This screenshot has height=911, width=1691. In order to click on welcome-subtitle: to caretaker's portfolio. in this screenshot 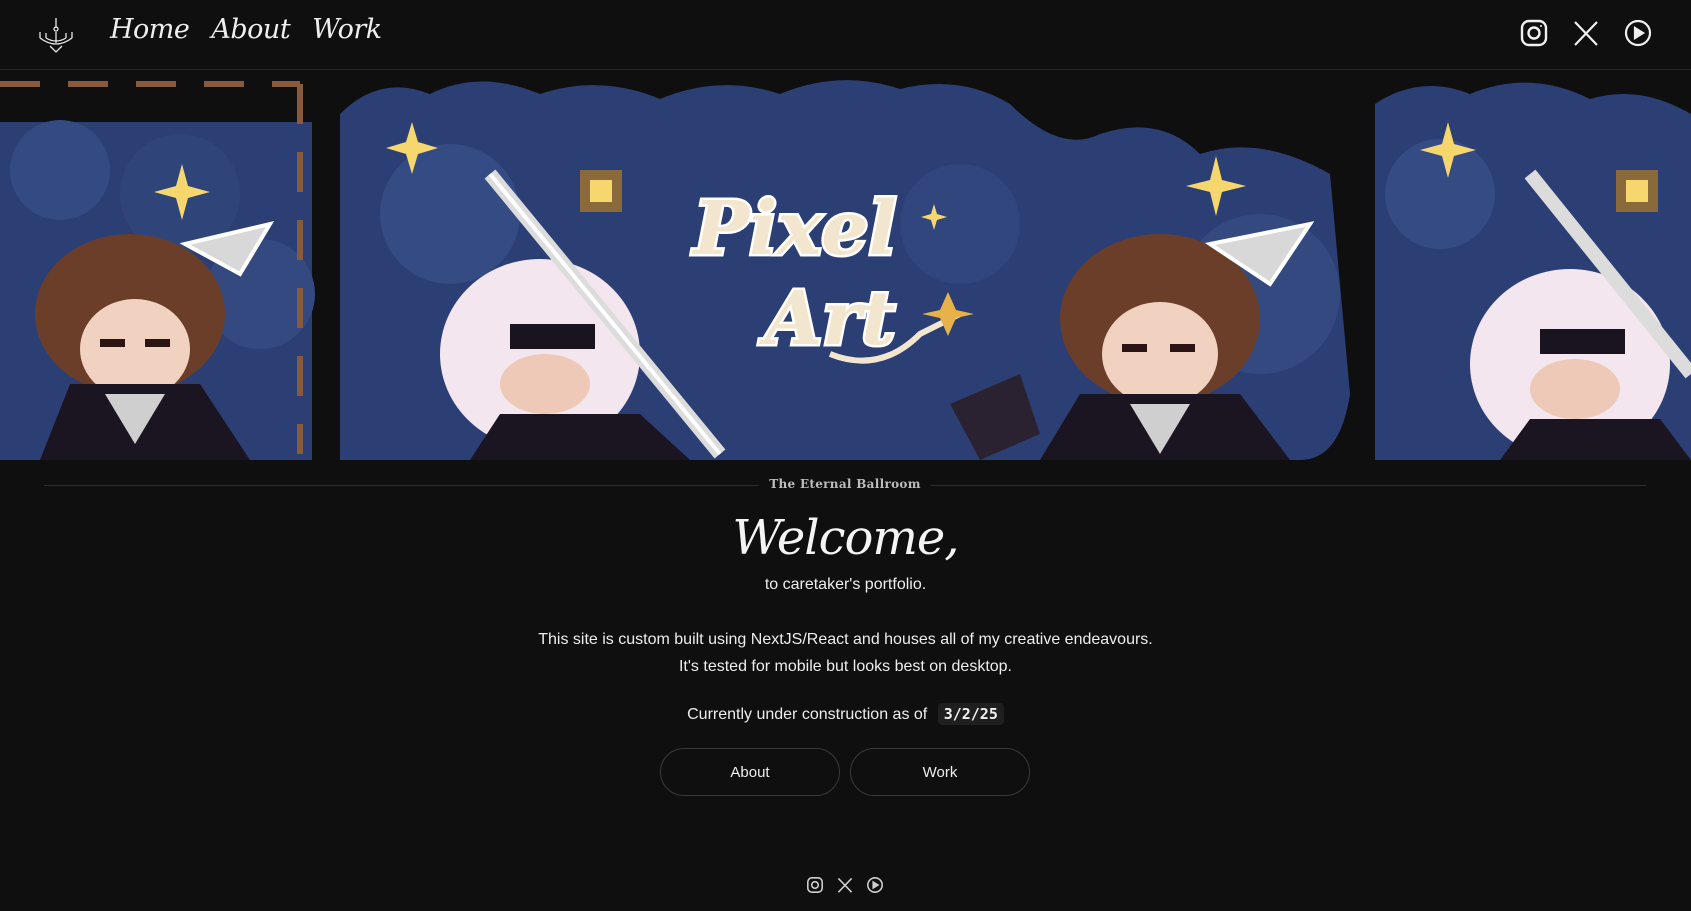, I will do `click(845, 584)`.